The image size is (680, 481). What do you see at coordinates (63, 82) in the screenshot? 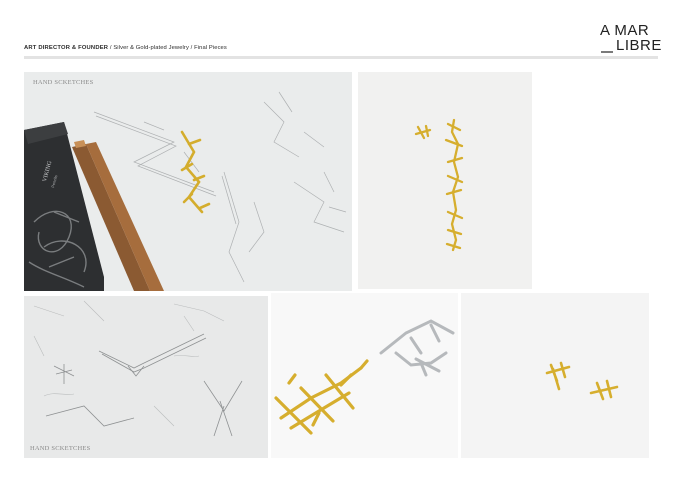
I see `caption-hand-sketches-top: HAND SCKETCHES` at bounding box center [63, 82].